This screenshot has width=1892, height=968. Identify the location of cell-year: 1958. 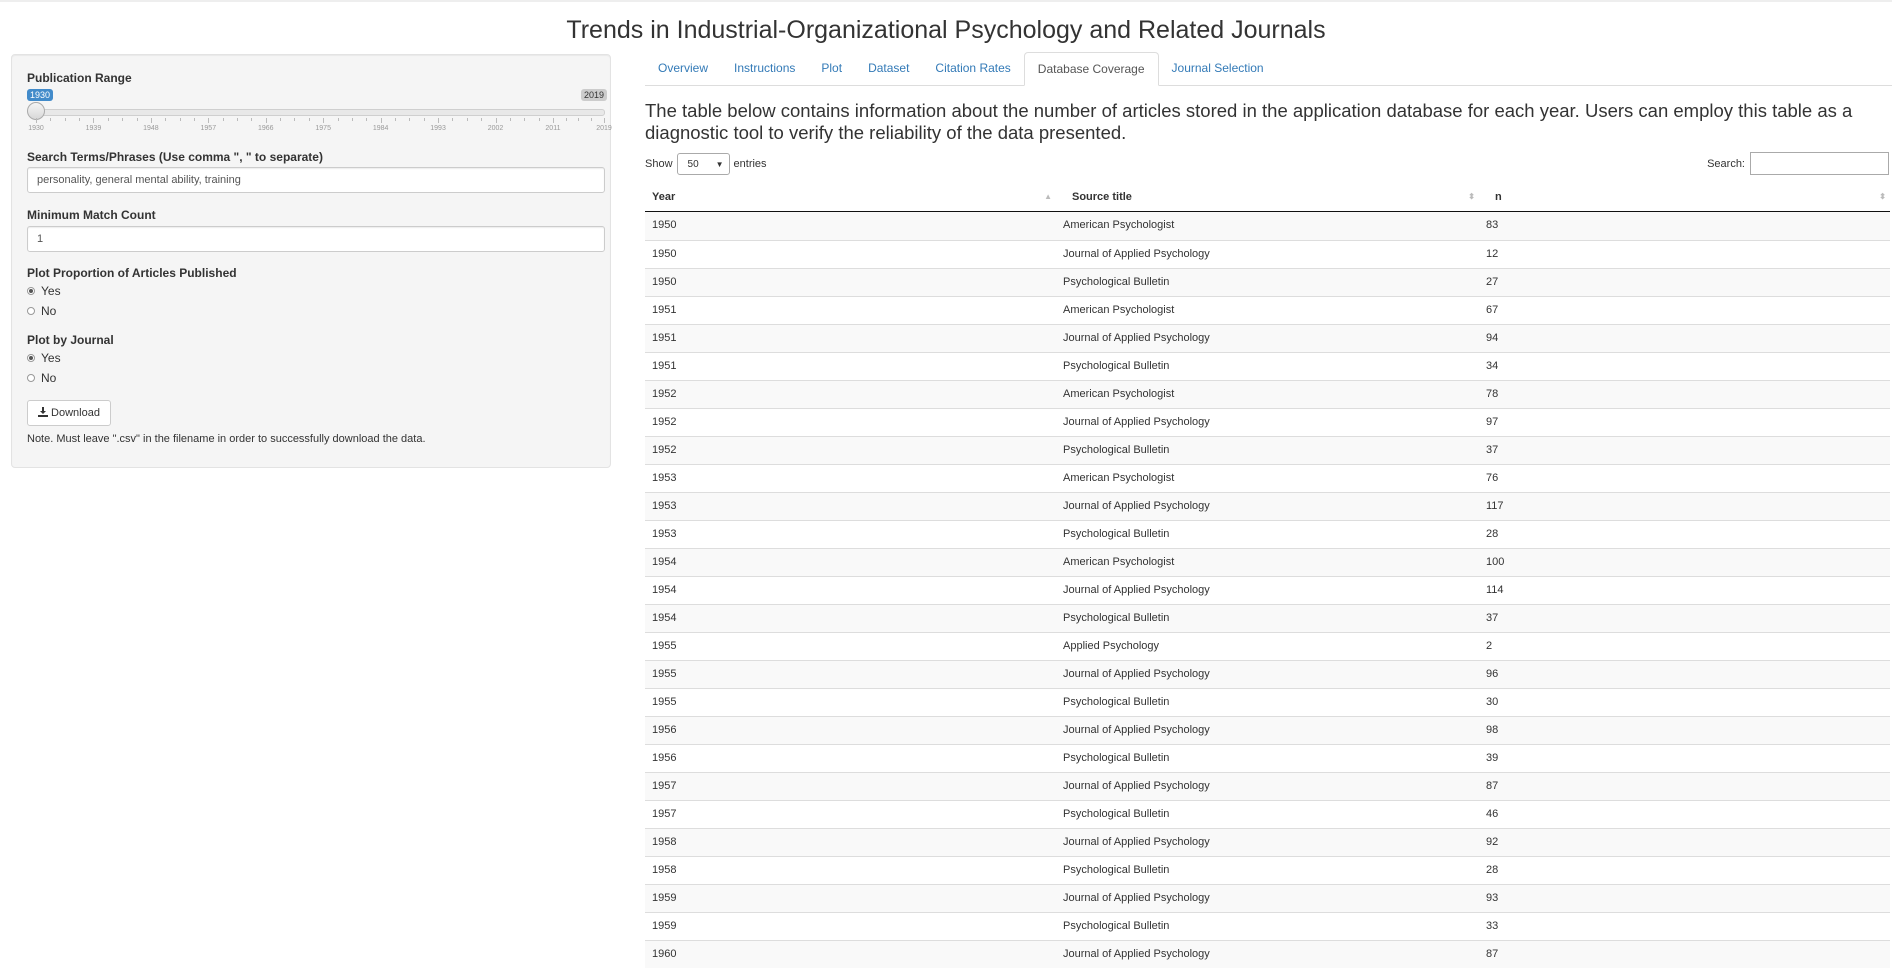
(664, 842).